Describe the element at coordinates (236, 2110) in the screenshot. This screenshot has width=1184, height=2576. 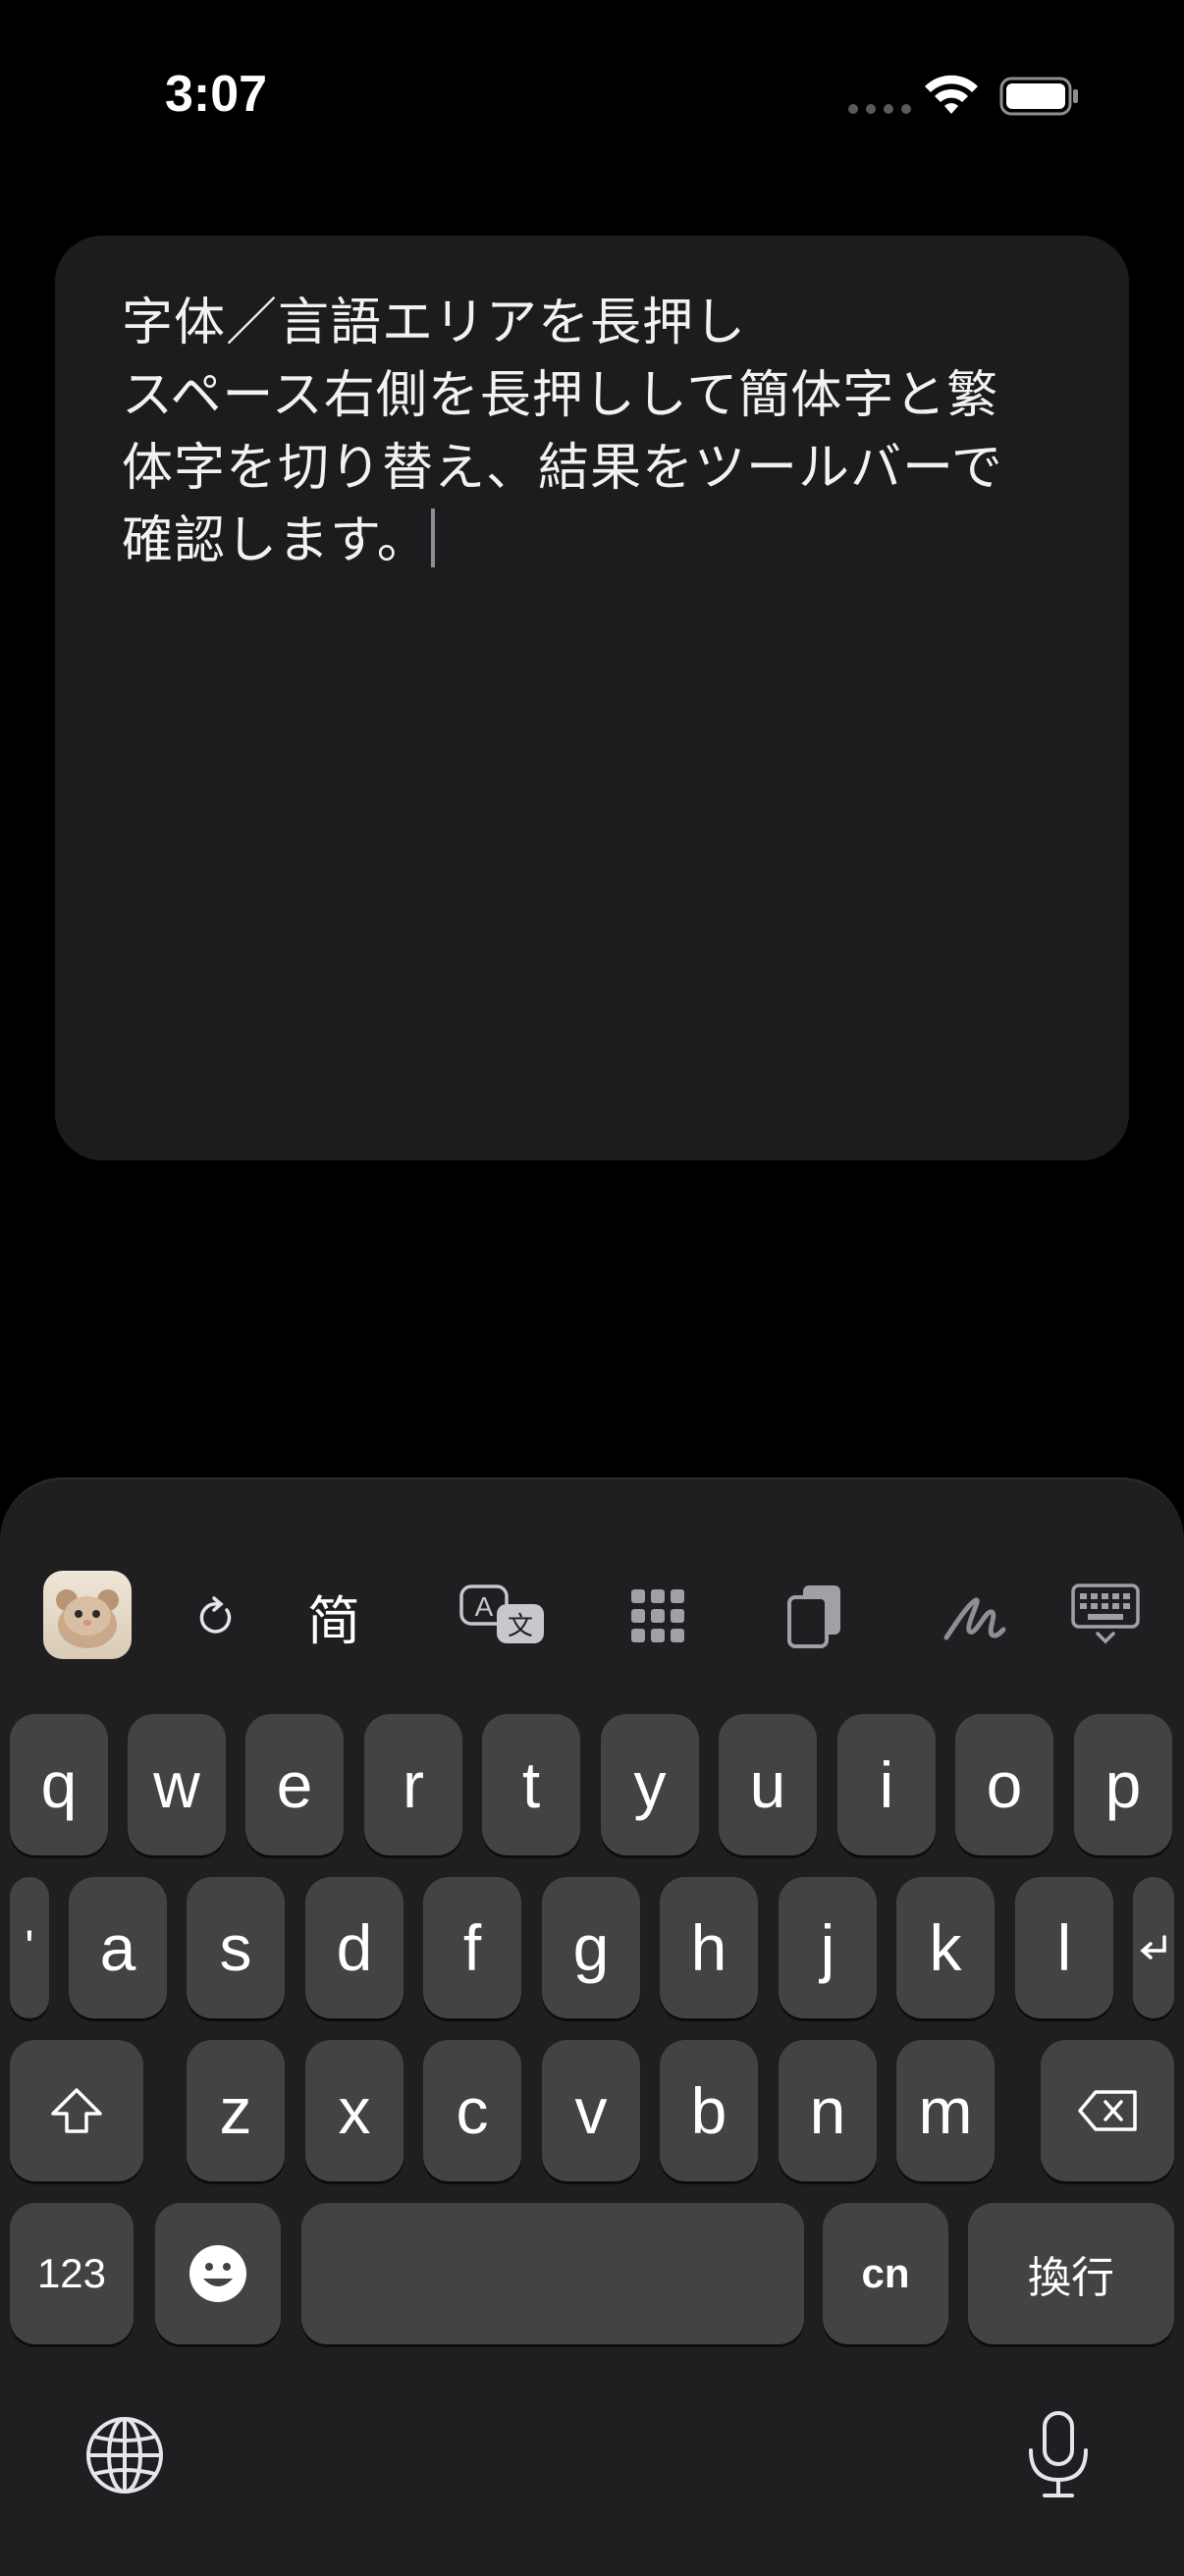
I see `key-z: z` at that location.